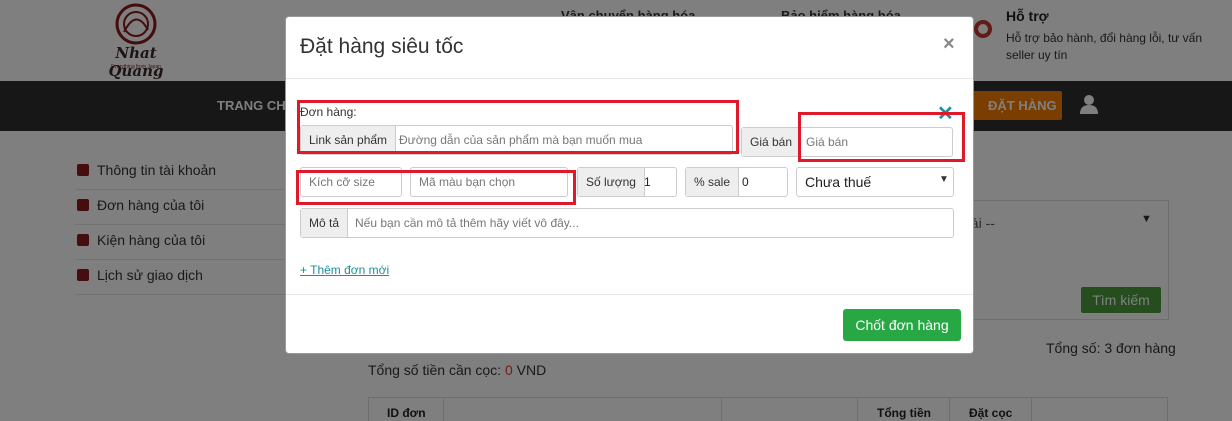  What do you see at coordinates (902, 325) in the screenshot?
I see `submit-order-button: Chốt đơn hàng` at bounding box center [902, 325].